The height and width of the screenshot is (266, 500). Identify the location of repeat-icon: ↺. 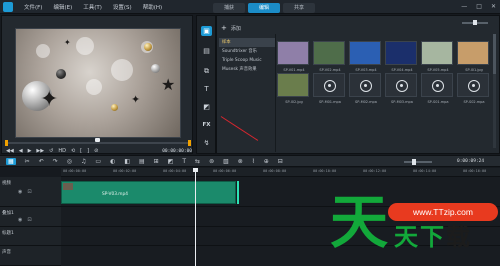
(51, 151).